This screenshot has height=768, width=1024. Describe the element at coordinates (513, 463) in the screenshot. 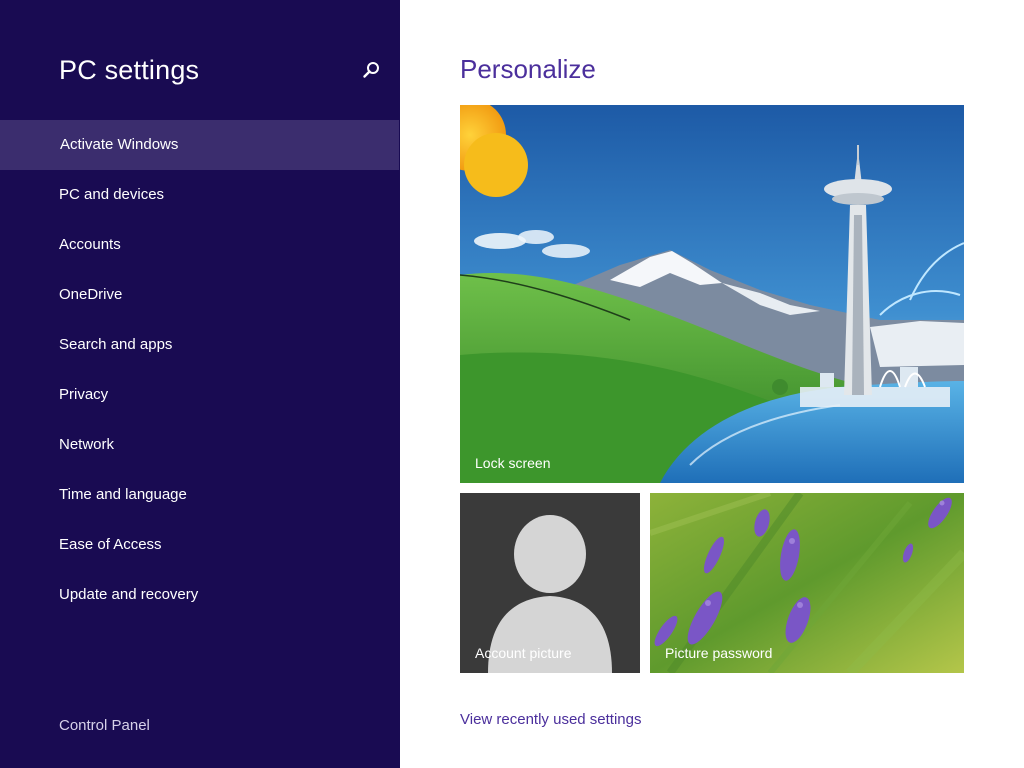

I see `lock-screen-label: Lock screen` at that location.